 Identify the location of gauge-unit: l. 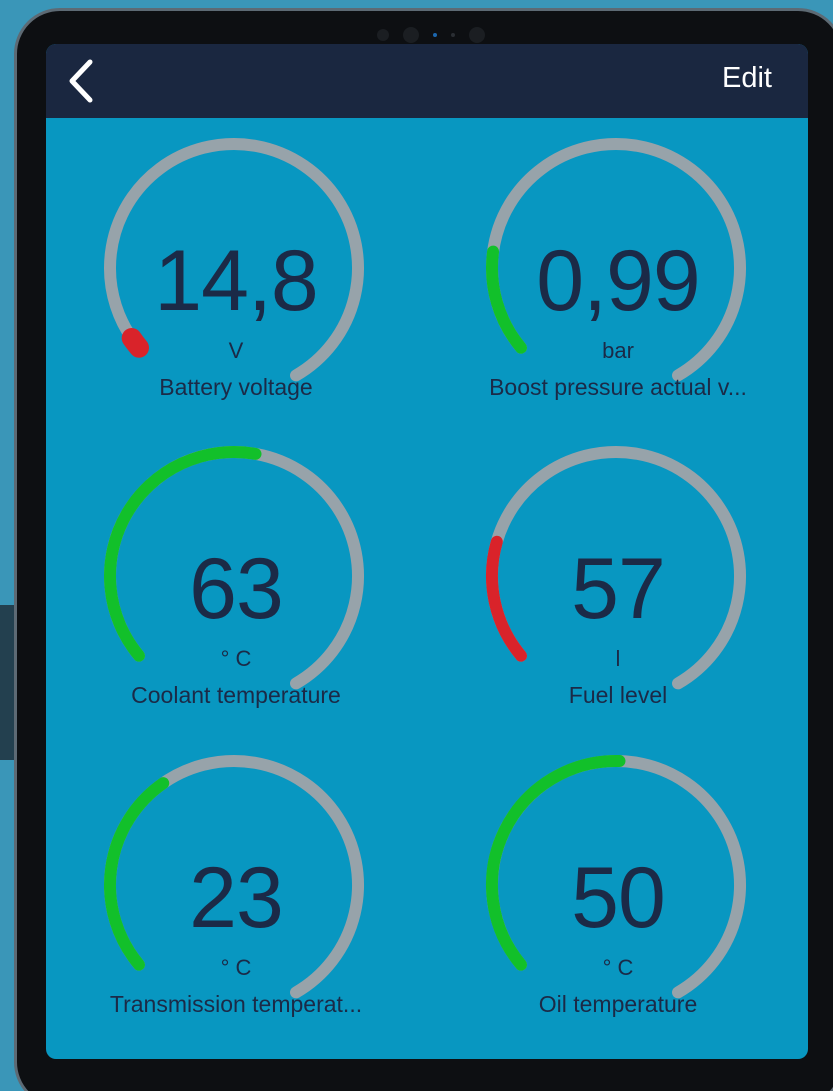
(618, 658).